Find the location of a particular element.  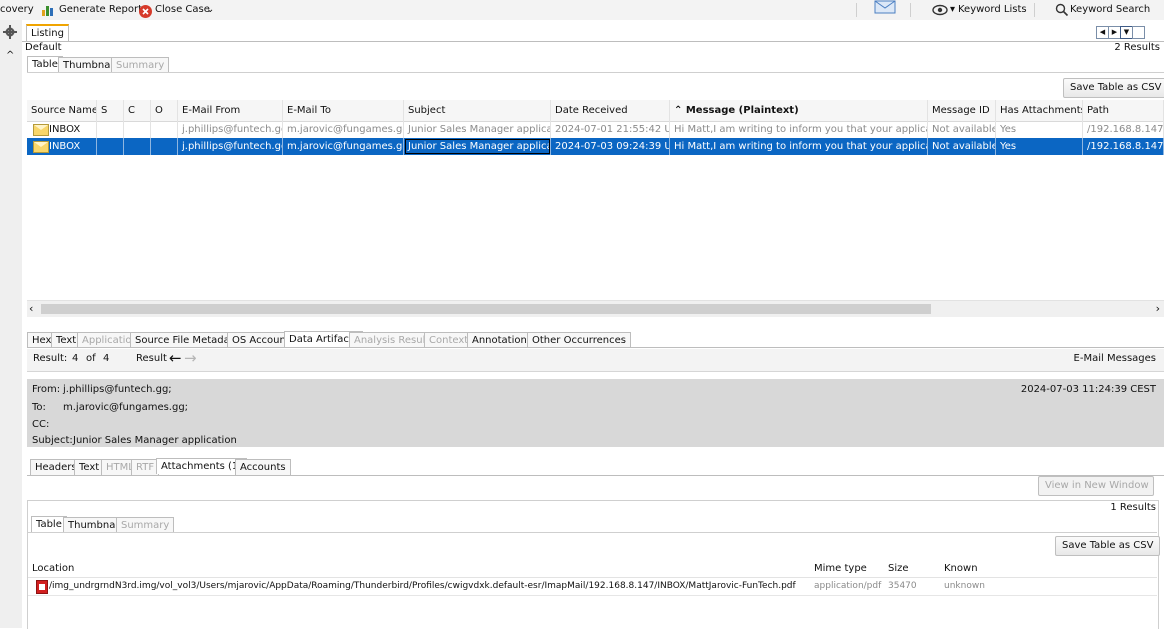

next-result-arrow-icon: → is located at coordinates (190, 358).